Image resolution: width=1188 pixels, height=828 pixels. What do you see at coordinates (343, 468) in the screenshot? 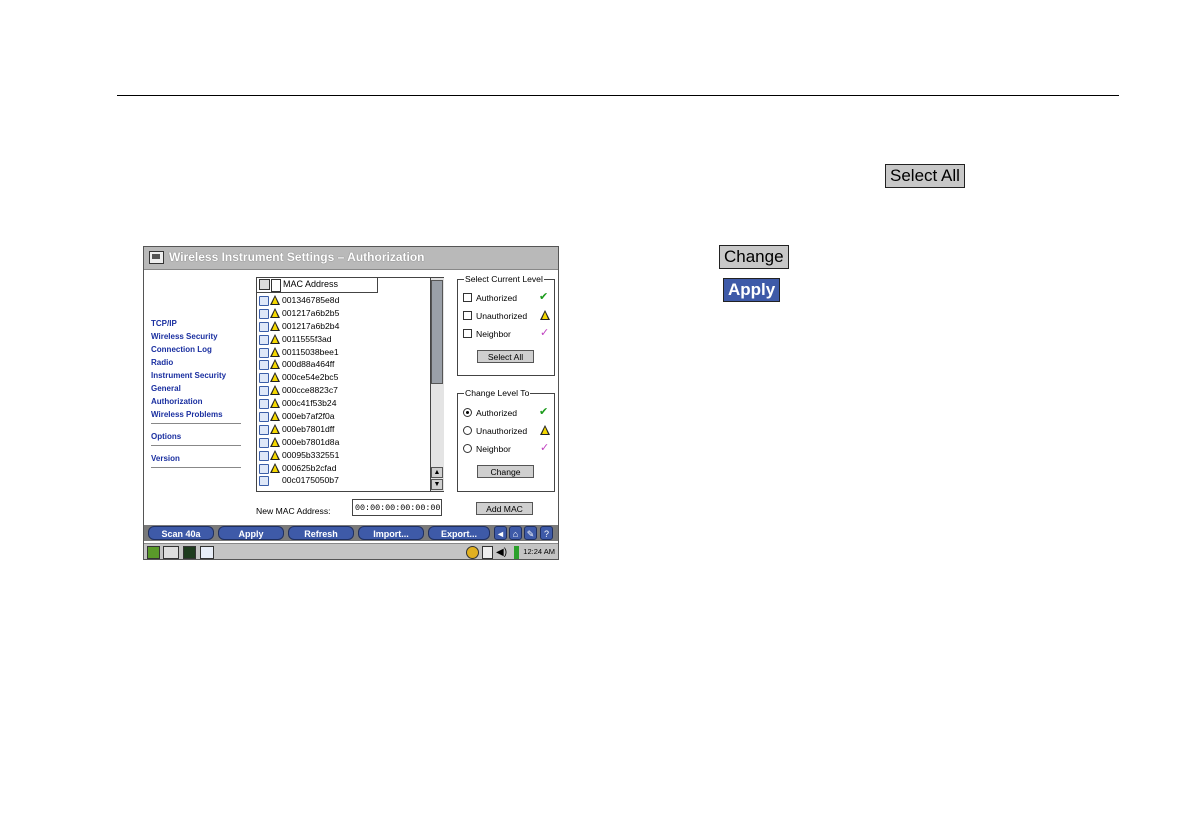
I see `list-item: 000625b2cfad` at bounding box center [343, 468].